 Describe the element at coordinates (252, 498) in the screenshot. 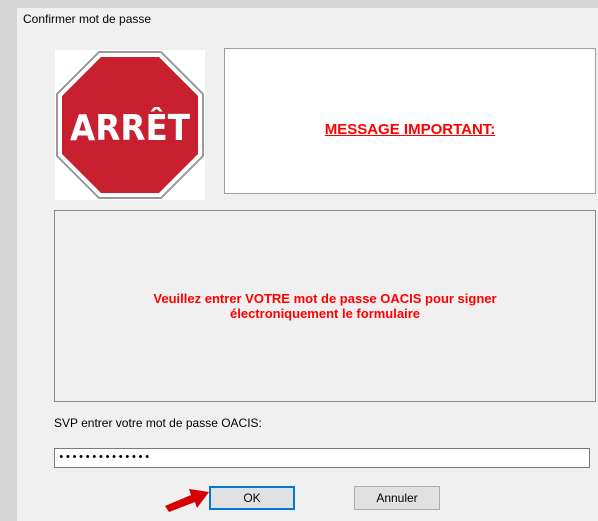

I see `ok-button: OK` at that location.